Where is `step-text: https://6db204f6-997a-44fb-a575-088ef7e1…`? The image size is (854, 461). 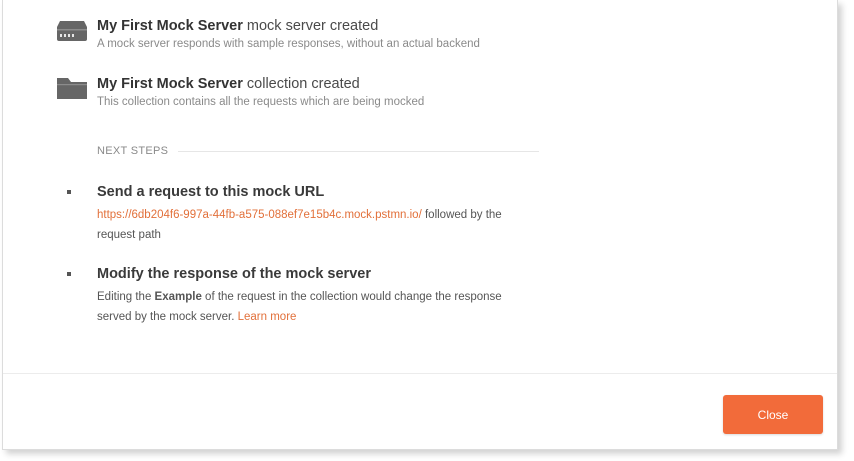
step-text: https://6db204f6-997a-44fb-a575-088ef7e1… is located at coordinates (317, 225).